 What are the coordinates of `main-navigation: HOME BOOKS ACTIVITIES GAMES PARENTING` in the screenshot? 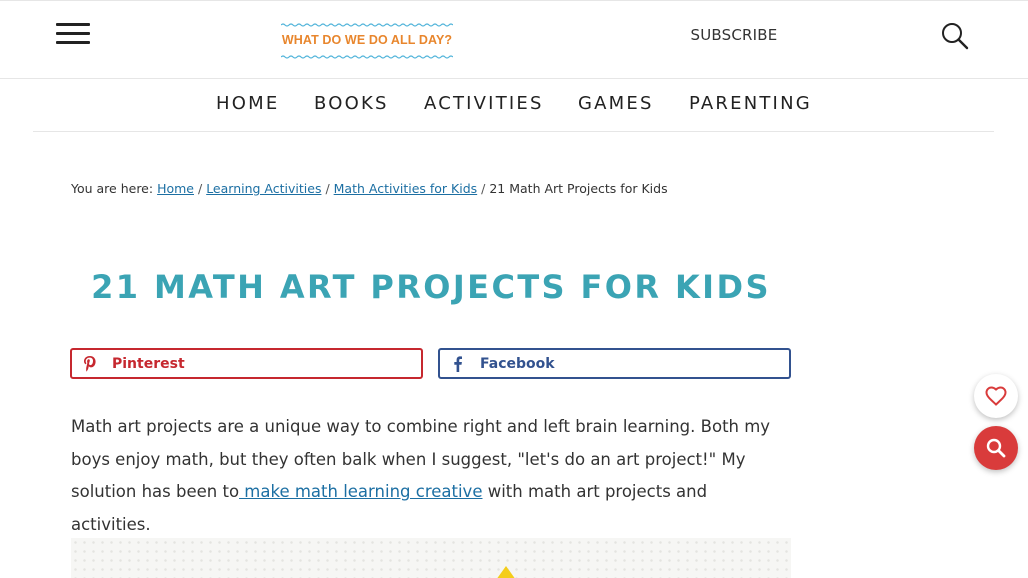 It's located at (513, 106).